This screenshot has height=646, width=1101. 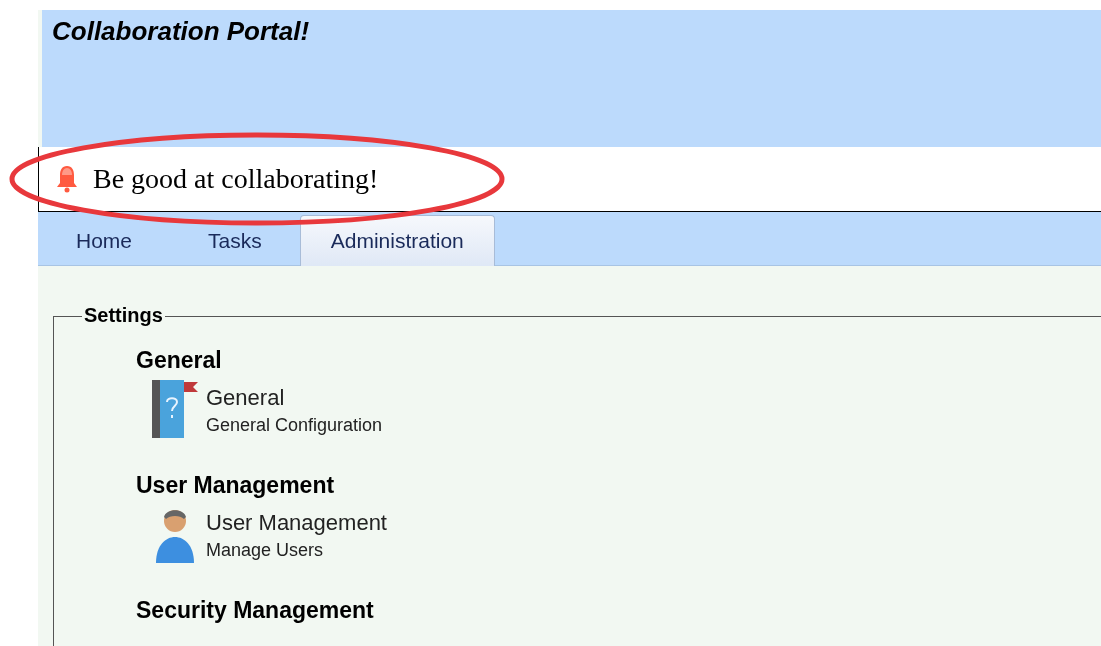 I want to click on portal-title: Collaboration Portal!, so click(x=181, y=31).